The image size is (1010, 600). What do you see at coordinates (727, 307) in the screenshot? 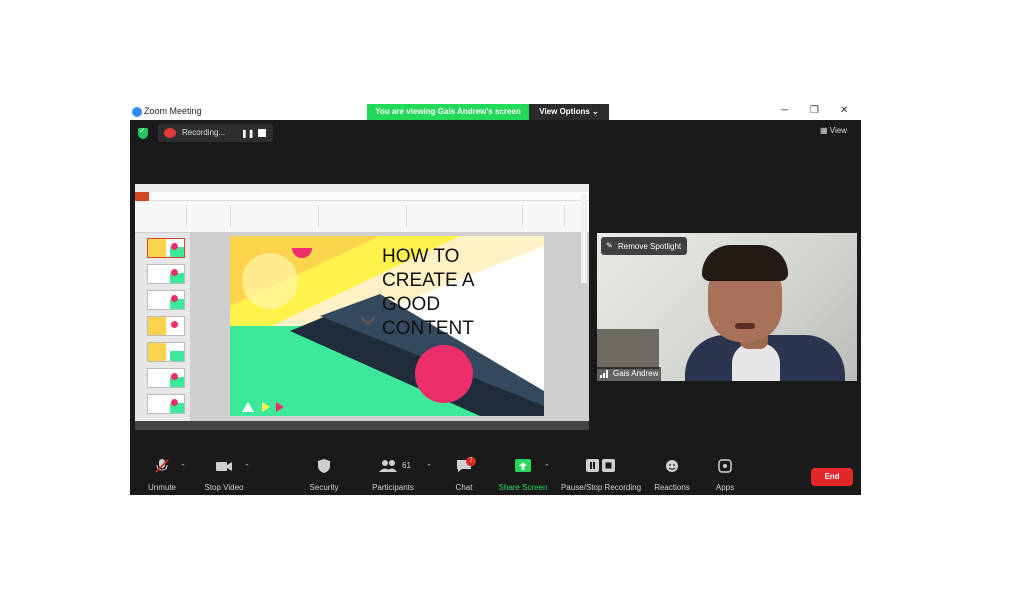
I see `participant-video: ✎ Remove Spotlight Gais Andrew` at bounding box center [727, 307].